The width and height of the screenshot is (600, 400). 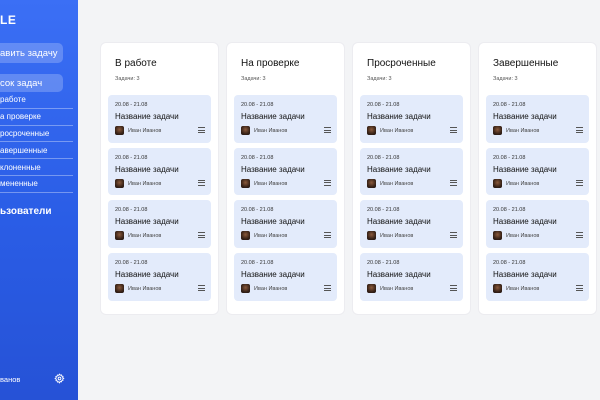 What do you see at coordinates (36, 167) in the screenshot?
I see `sidebar-item-rejected: клоненные` at bounding box center [36, 167].